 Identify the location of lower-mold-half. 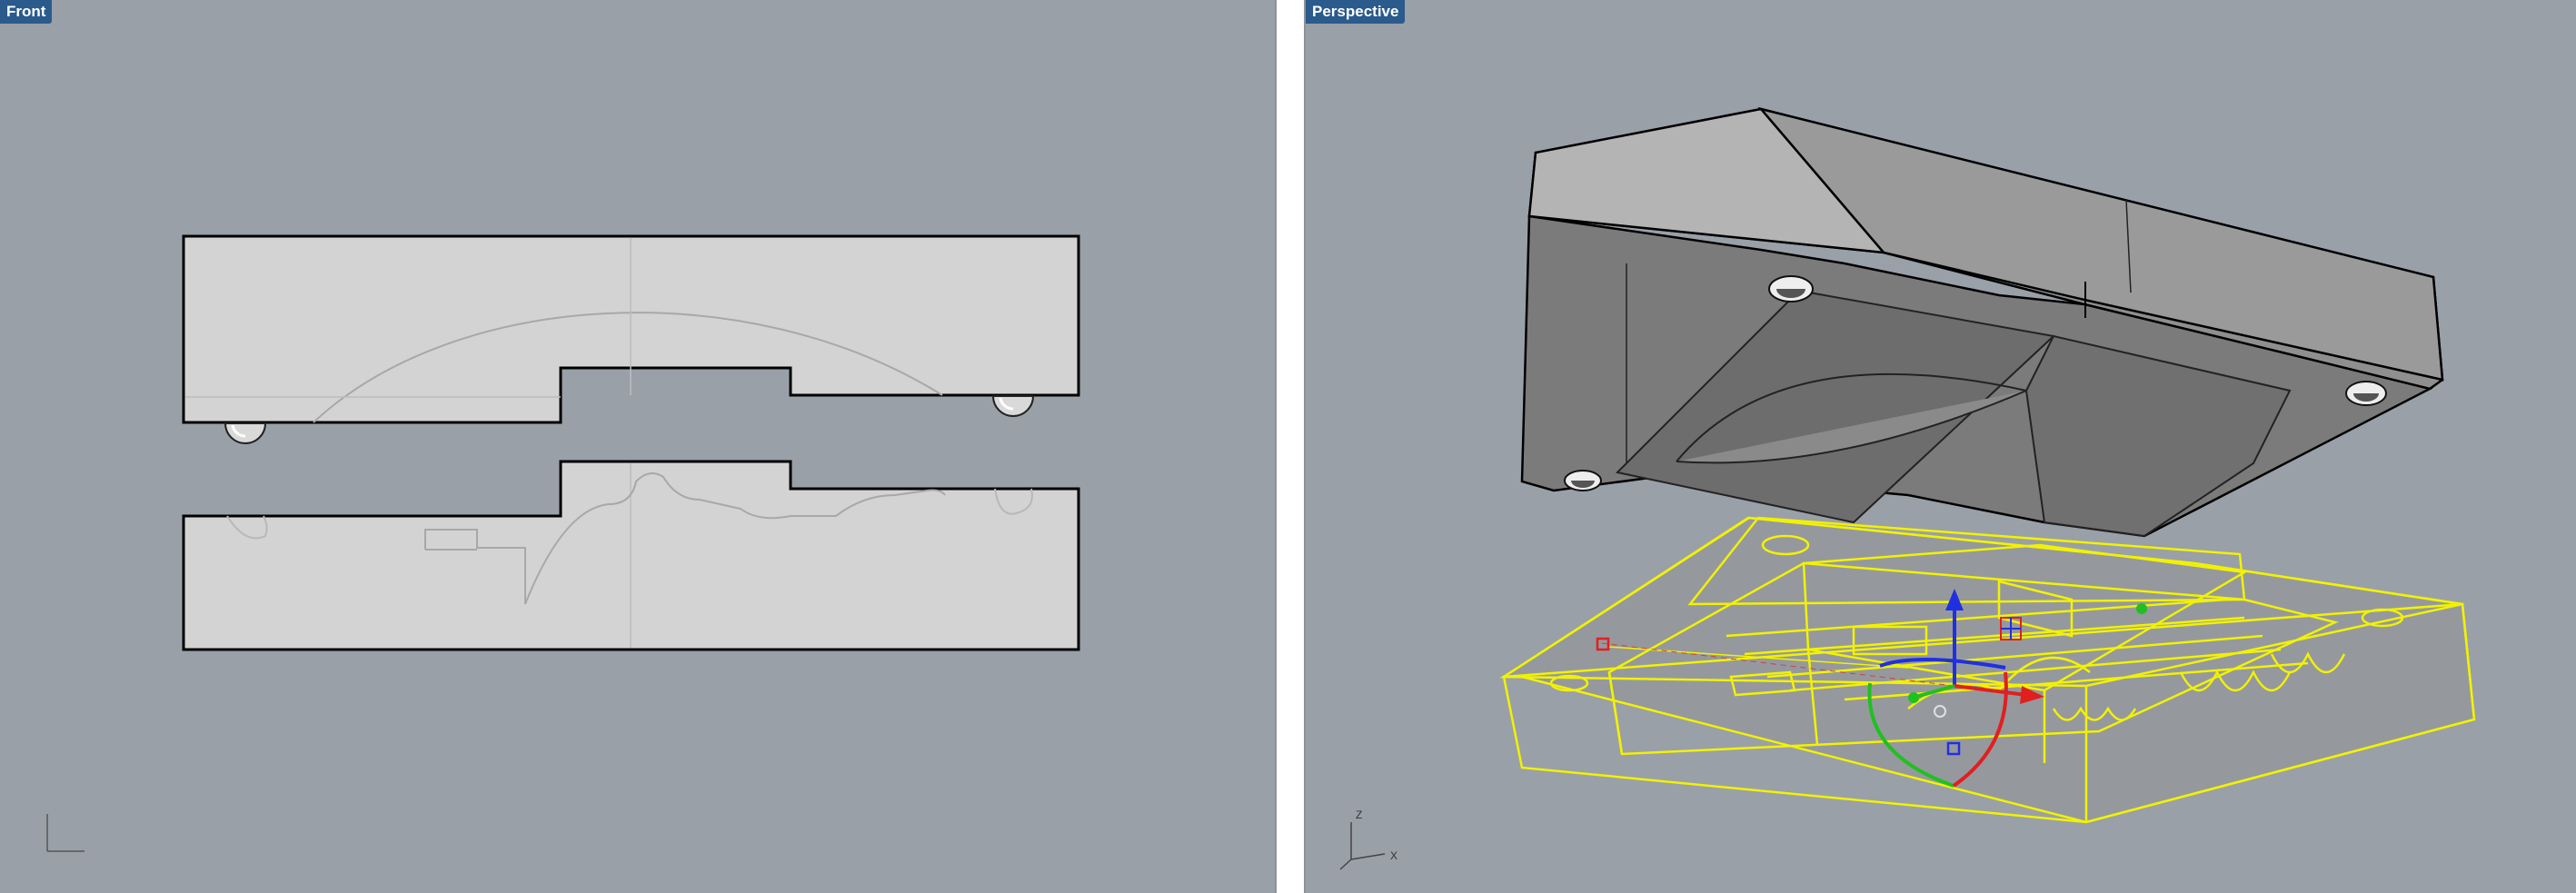
(631, 555).